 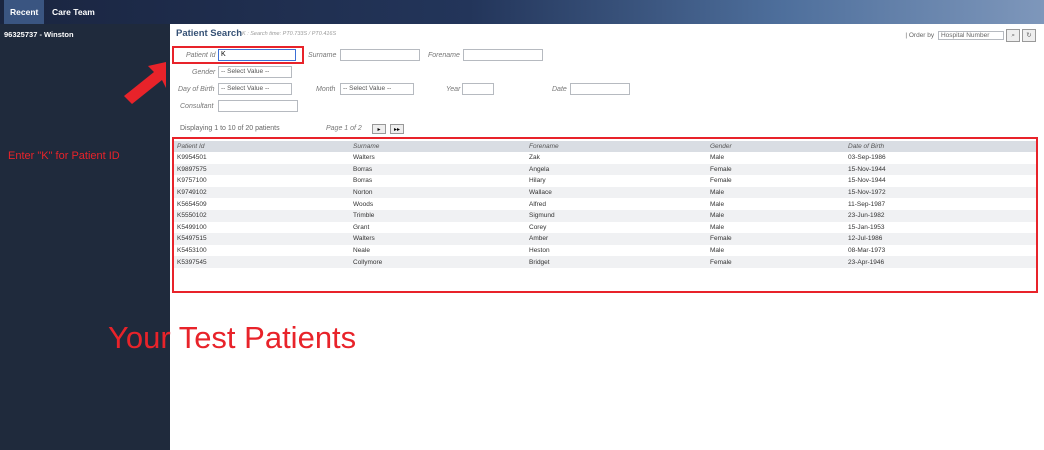 What do you see at coordinates (196, 89) in the screenshot?
I see `dob-label: Day of Birth` at bounding box center [196, 89].